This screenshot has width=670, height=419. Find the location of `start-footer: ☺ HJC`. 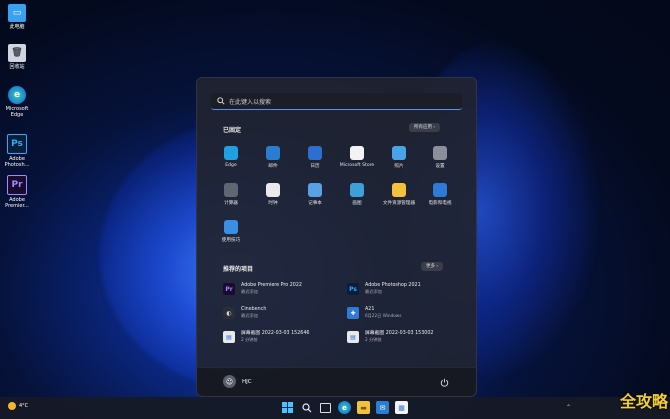

start-footer: ☺ HJC is located at coordinates (336, 381).